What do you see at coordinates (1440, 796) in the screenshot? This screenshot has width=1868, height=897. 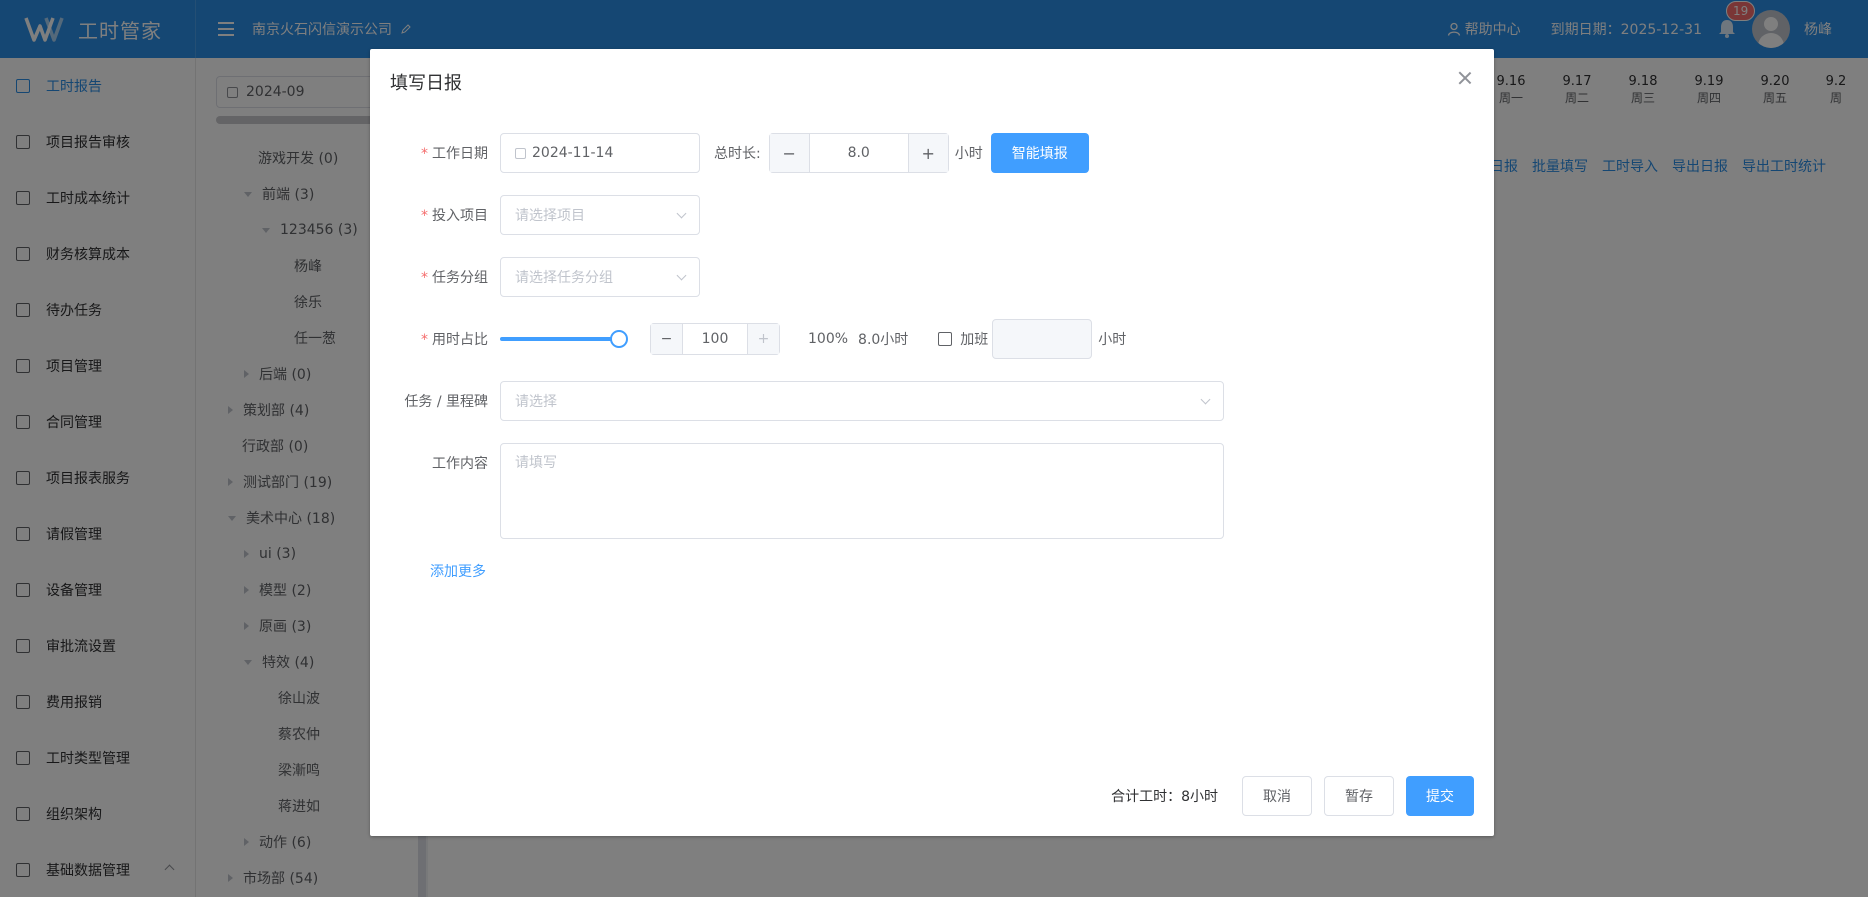 I see `submit-button: 提交` at bounding box center [1440, 796].